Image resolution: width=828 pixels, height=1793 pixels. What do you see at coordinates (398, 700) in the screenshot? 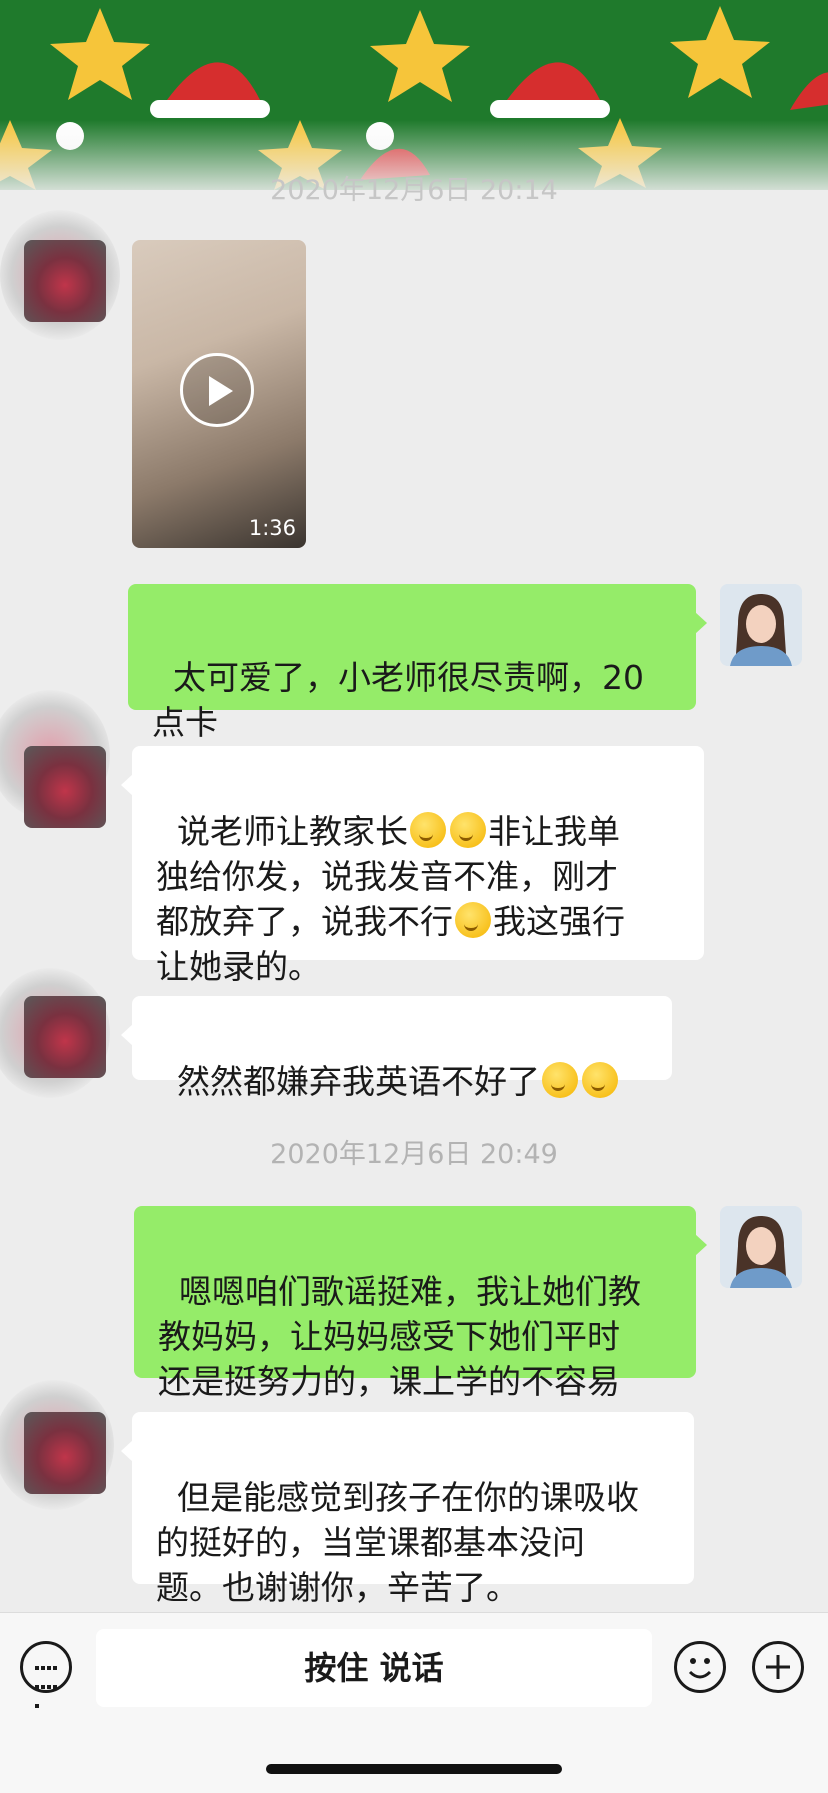
I see `message-text: 太可爱了，小老师很尽责啊，20 点卡` at bounding box center [398, 700].